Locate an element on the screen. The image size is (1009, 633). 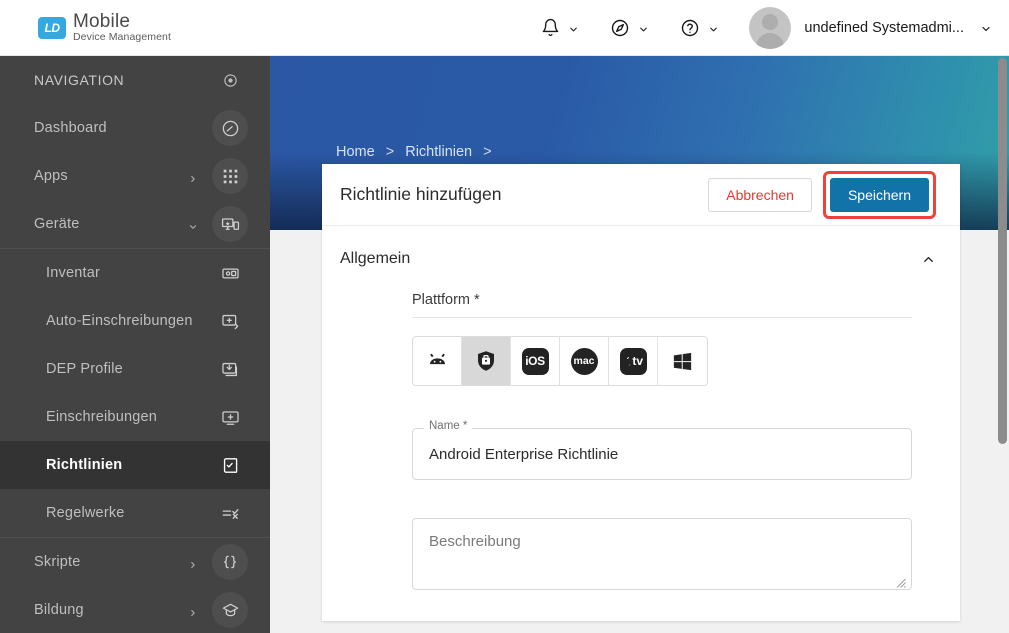
graduation-cap-icon is located at coordinates (230, 610).